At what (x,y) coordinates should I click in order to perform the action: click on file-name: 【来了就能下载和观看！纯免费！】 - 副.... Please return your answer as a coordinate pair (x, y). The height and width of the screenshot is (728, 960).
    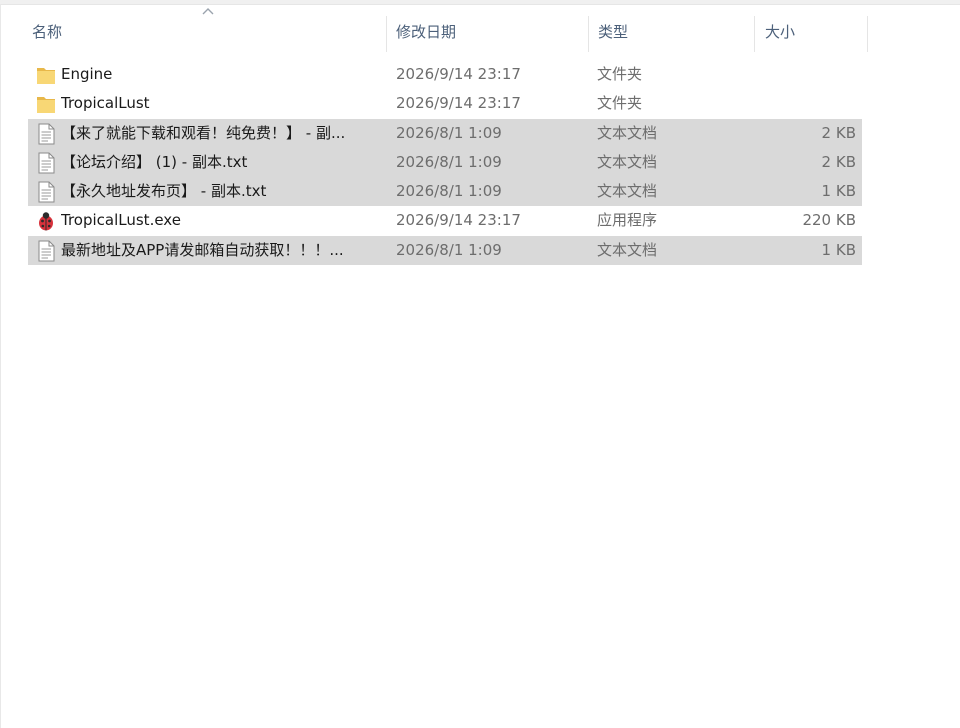
    Looking at the image, I should click on (203, 132).